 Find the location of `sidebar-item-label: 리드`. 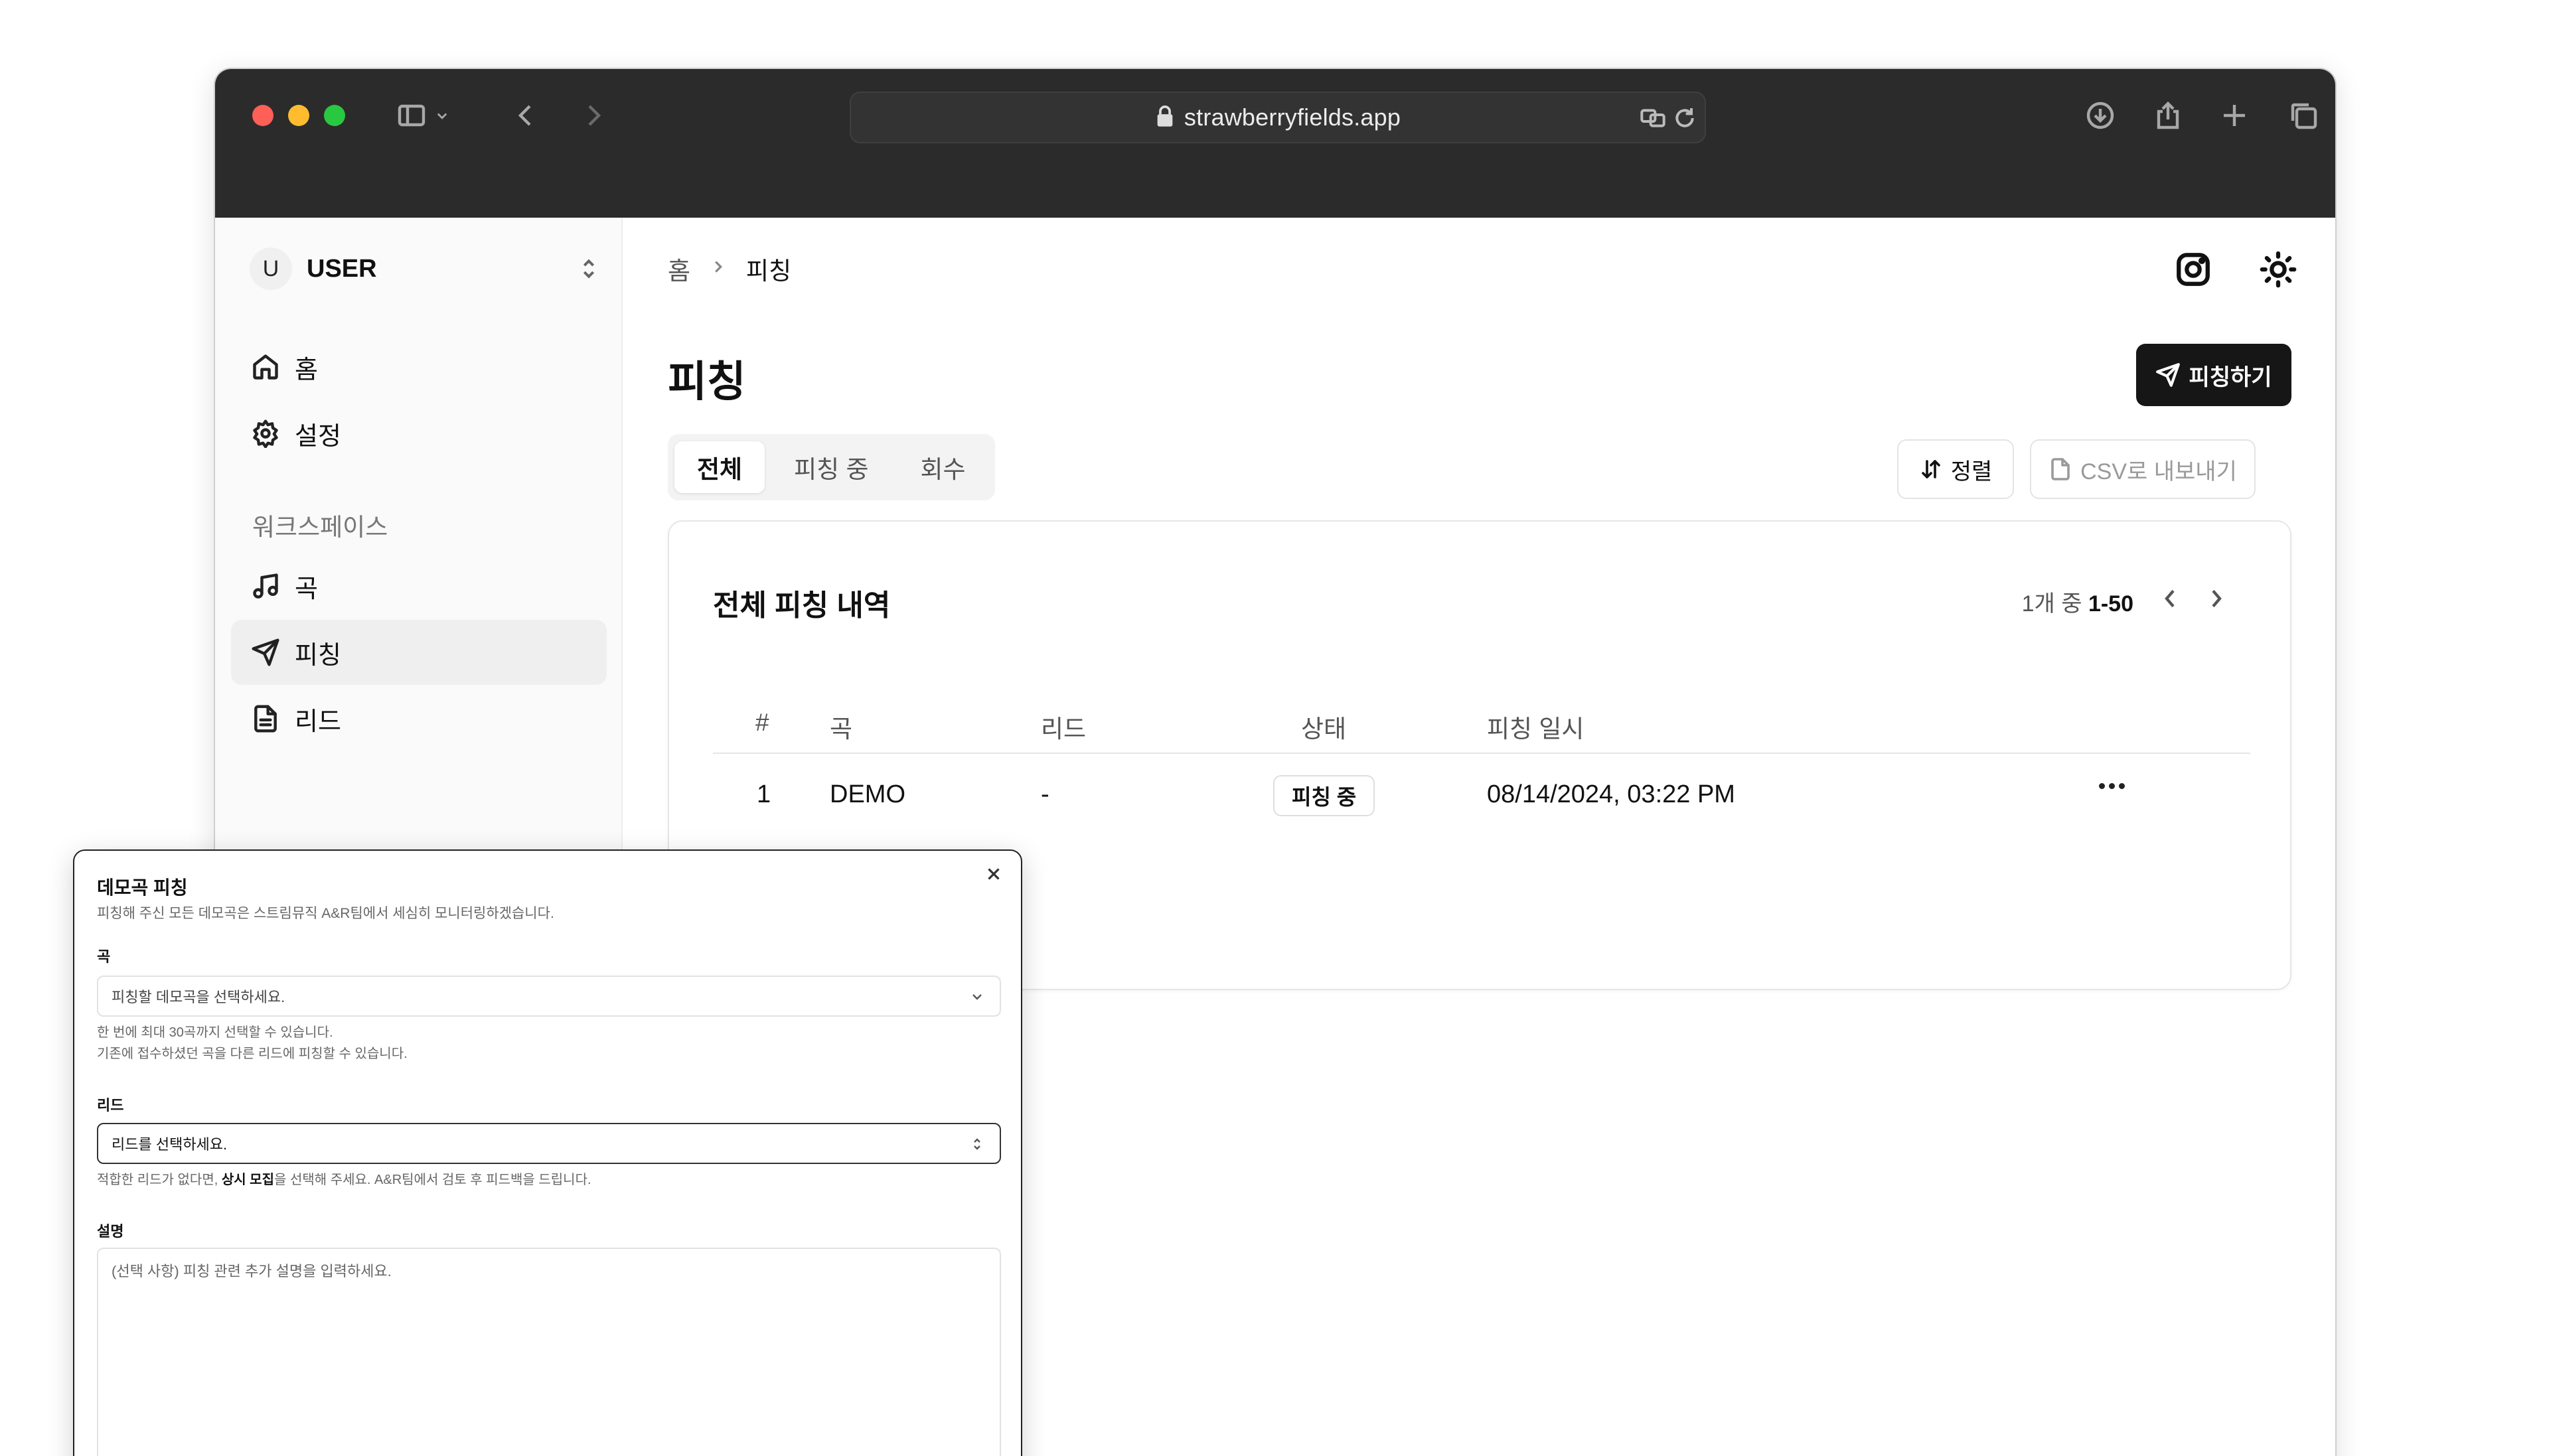

sidebar-item-label: 리드 is located at coordinates (318, 721).